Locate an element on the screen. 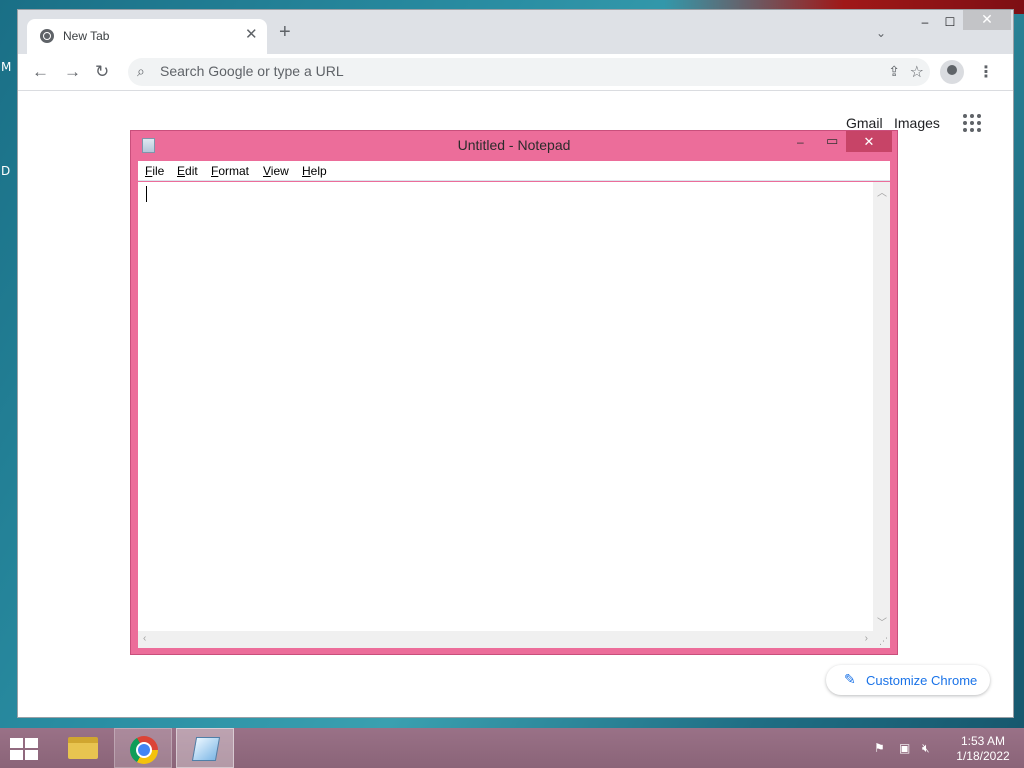  scroll-down-icon: ﹀ is located at coordinates (882, 621).